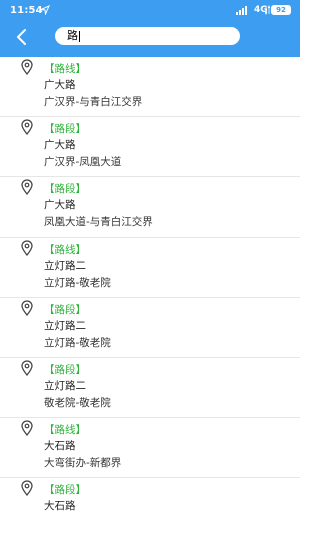 Image resolution: width=320 pixels, height=539 pixels. Describe the element at coordinates (93, 102) in the screenshot. I see `result-road-range: 广汉界-与青白江交界` at that location.